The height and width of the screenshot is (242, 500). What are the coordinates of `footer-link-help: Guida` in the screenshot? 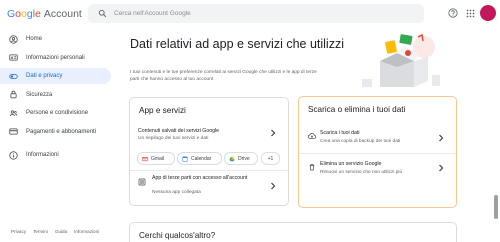 It's located at (61, 231).